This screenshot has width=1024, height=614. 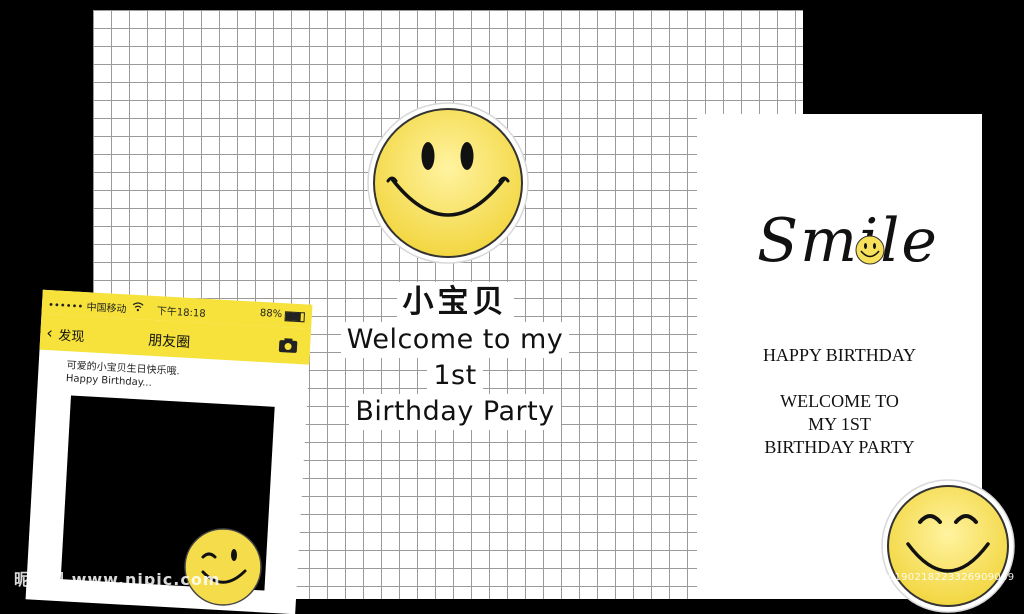 I want to click on moments-title: 朋友圈, so click(x=169, y=341).